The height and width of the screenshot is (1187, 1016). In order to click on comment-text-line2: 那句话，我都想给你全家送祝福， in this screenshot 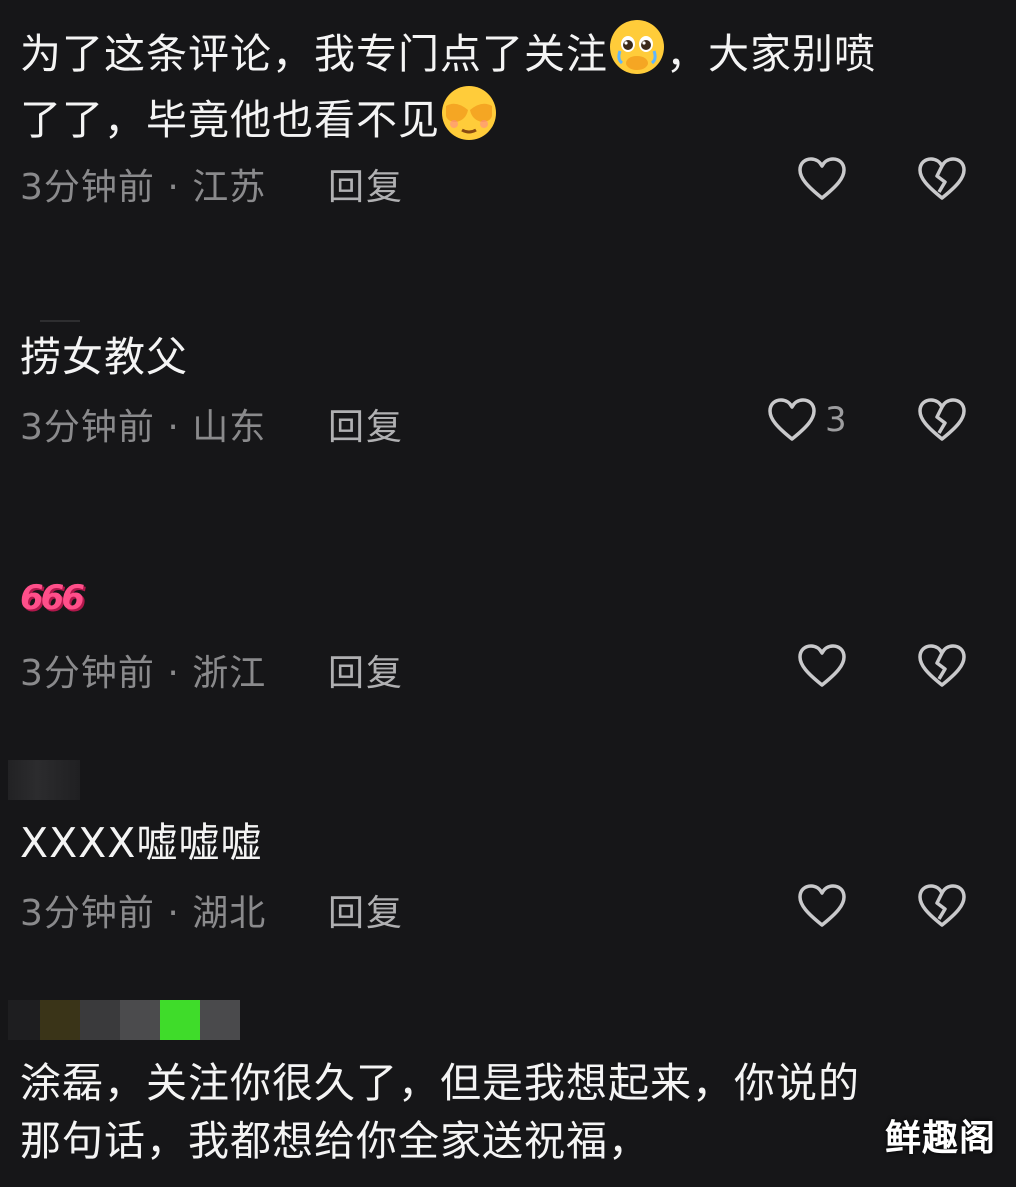, I will do `click(335, 1141)`.